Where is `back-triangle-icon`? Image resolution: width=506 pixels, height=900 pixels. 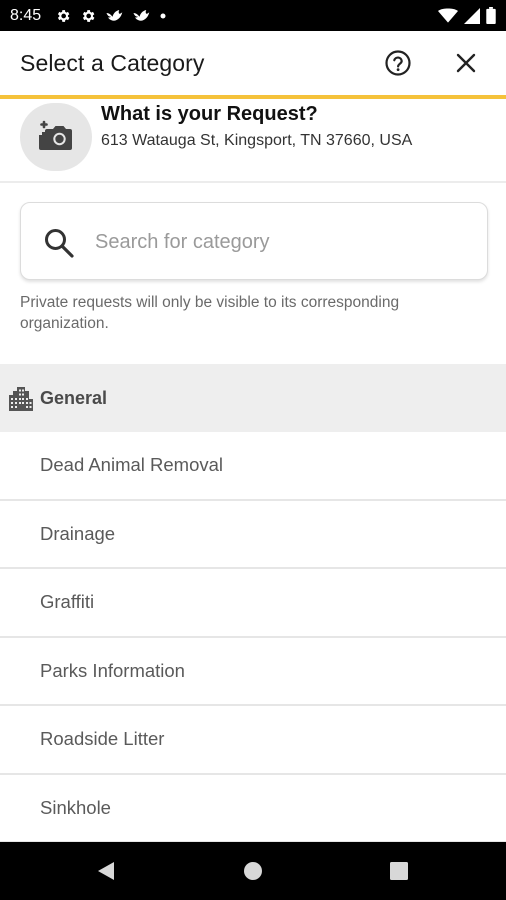
back-triangle-icon is located at coordinates (106, 871).